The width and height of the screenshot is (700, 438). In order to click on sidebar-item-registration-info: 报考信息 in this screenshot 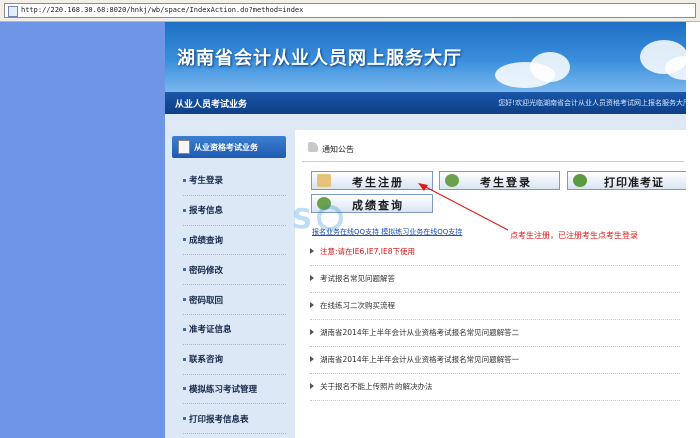, I will do `click(234, 211)`.